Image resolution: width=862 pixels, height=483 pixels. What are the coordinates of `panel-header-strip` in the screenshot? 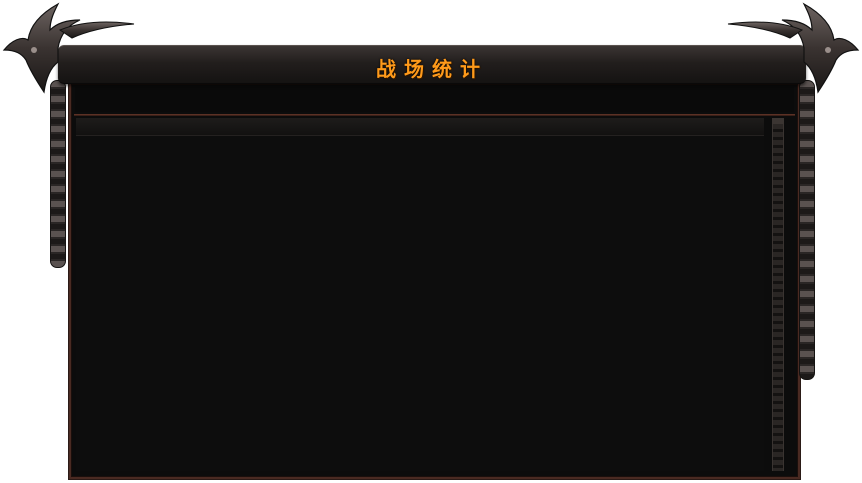 It's located at (434, 99).